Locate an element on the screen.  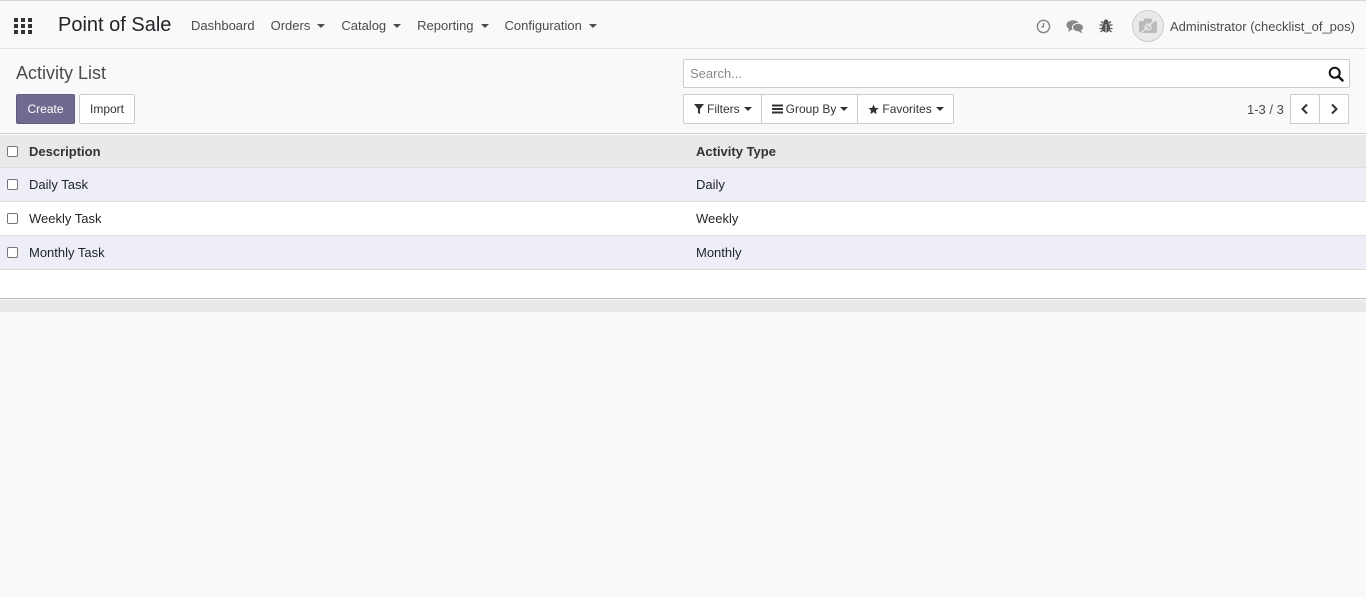
bars-icon is located at coordinates (777, 109).